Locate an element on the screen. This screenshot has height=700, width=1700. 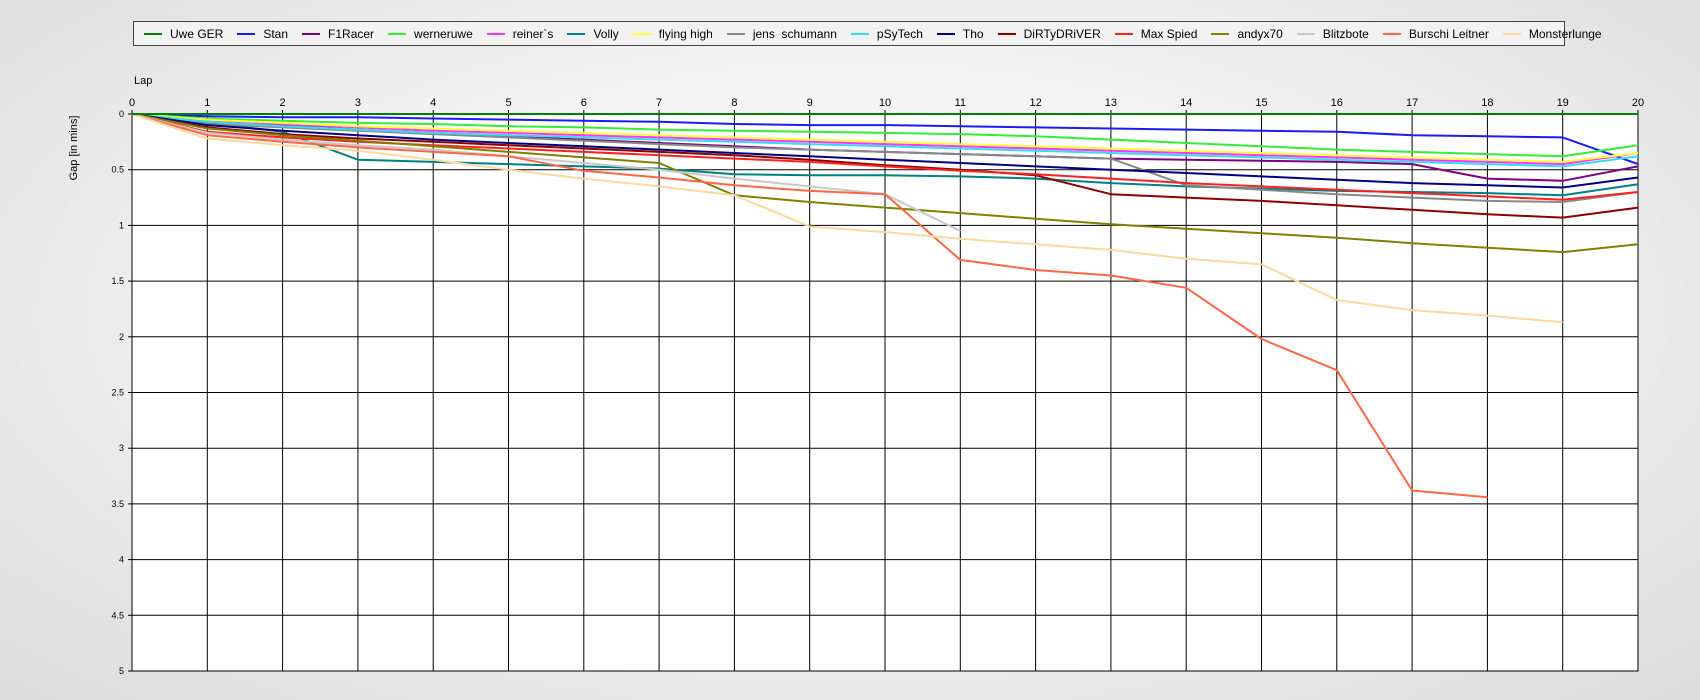
x-tick-label: 4 is located at coordinates (433, 103).